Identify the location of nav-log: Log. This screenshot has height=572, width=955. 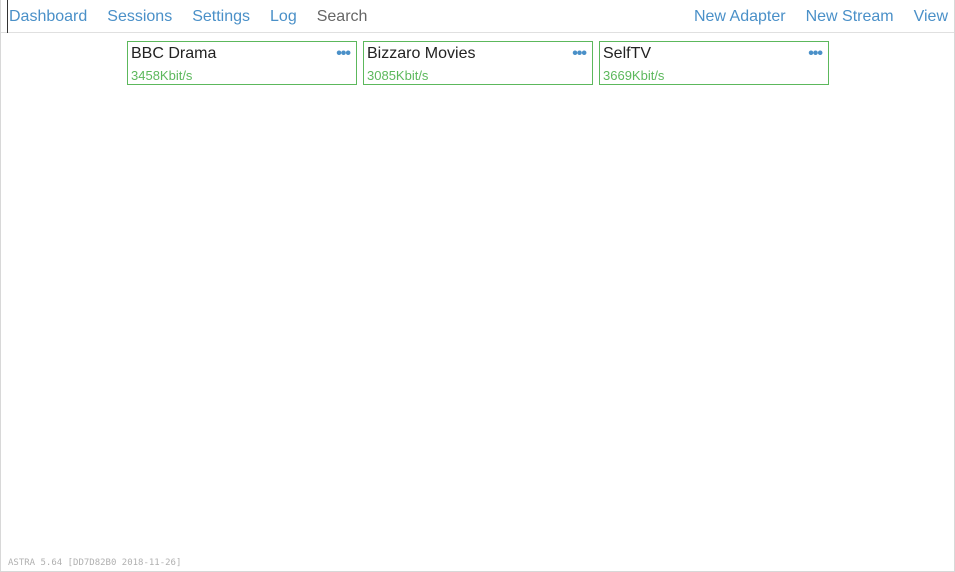
(283, 16).